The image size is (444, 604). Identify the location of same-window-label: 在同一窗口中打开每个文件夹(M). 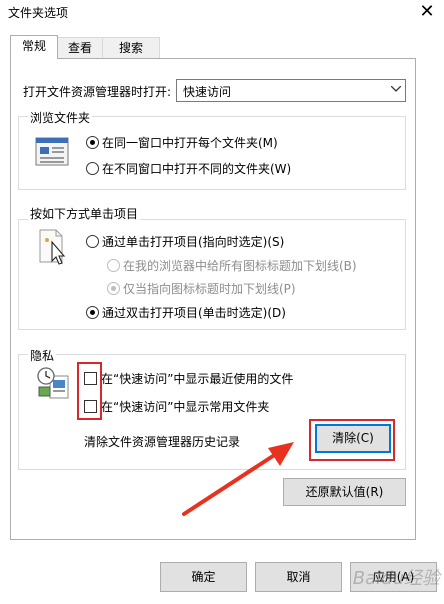
(190, 142).